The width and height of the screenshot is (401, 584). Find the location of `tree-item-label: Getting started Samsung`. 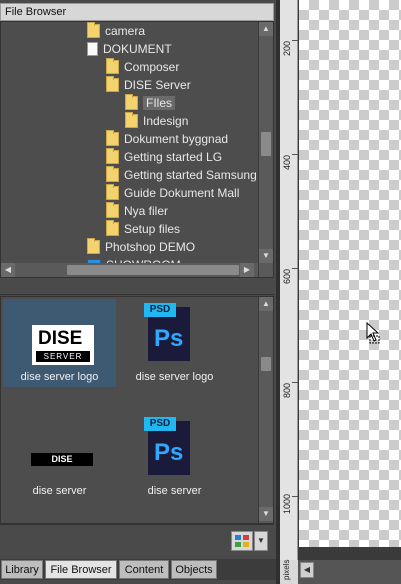

tree-item-label: Getting started Samsung is located at coordinates (190, 175).